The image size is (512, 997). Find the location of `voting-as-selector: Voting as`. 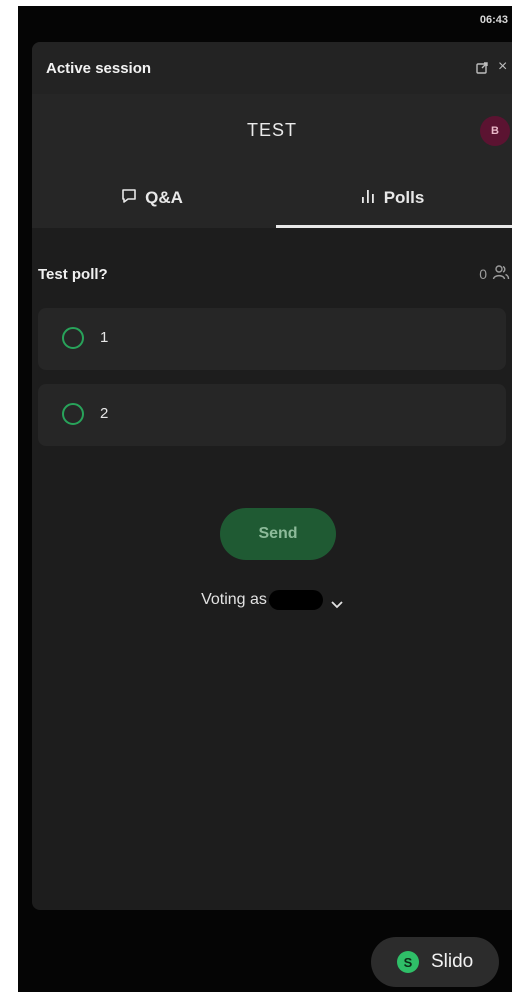

voting-as-selector: Voting as is located at coordinates (272, 600).